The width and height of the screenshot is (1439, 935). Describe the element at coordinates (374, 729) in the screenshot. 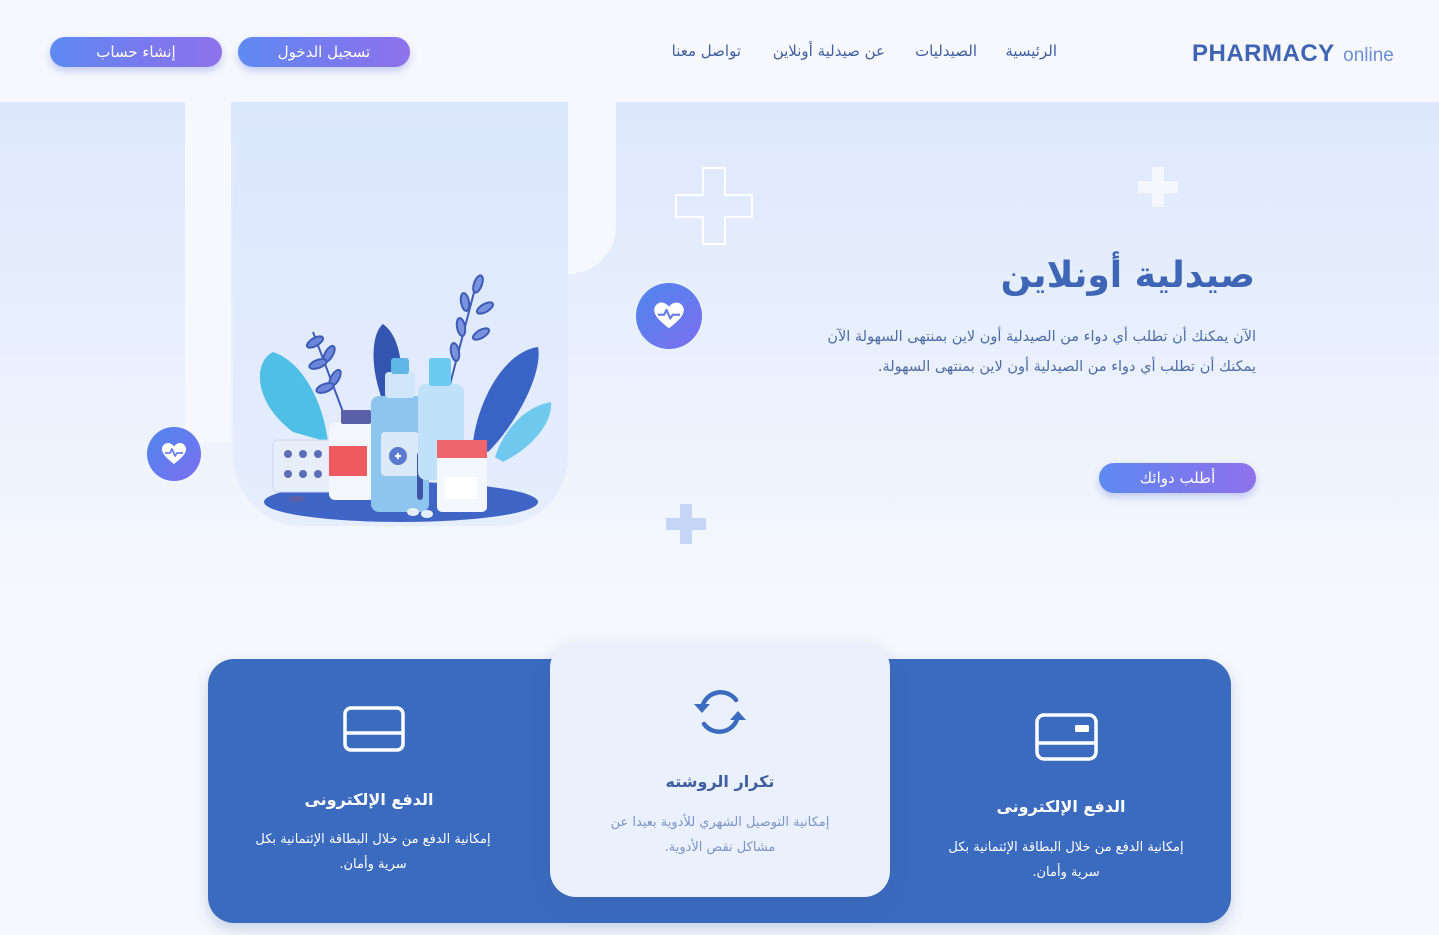

I see `credit-card-icon` at that location.